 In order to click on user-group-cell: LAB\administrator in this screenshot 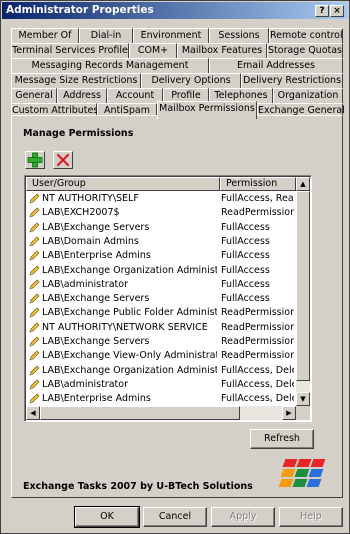, I will do `click(85, 284)`.